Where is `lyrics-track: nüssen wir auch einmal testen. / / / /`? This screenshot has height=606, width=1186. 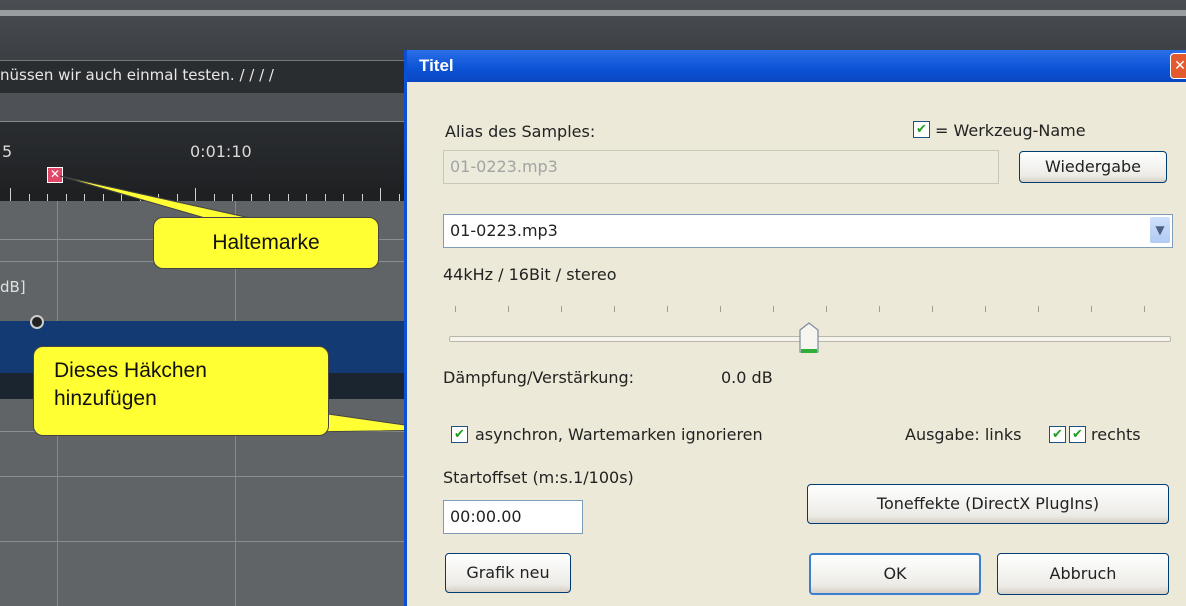
lyrics-track: nüssen wir auch einmal testen. / / / / is located at coordinates (205, 77).